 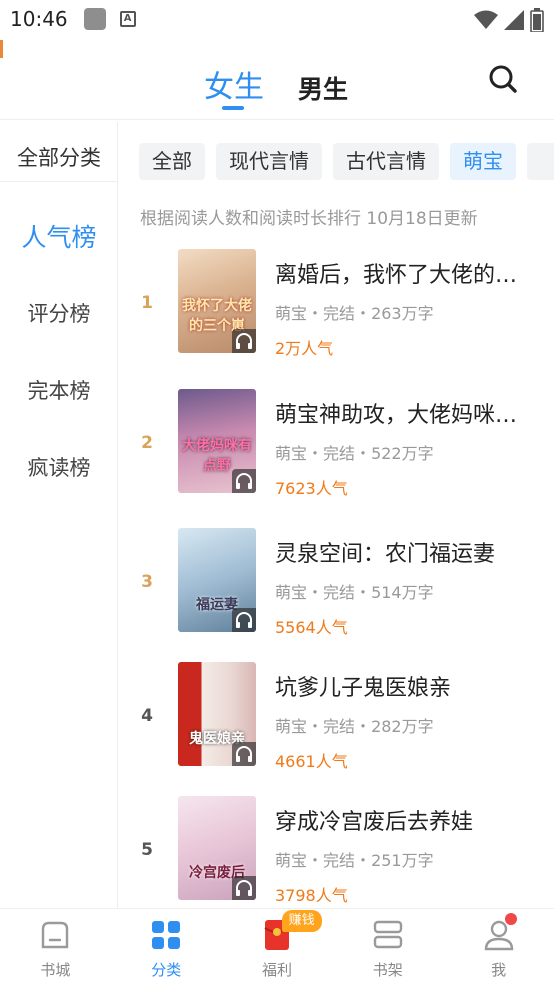 I want to click on book-rank: 4, so click(x=147, y=716).